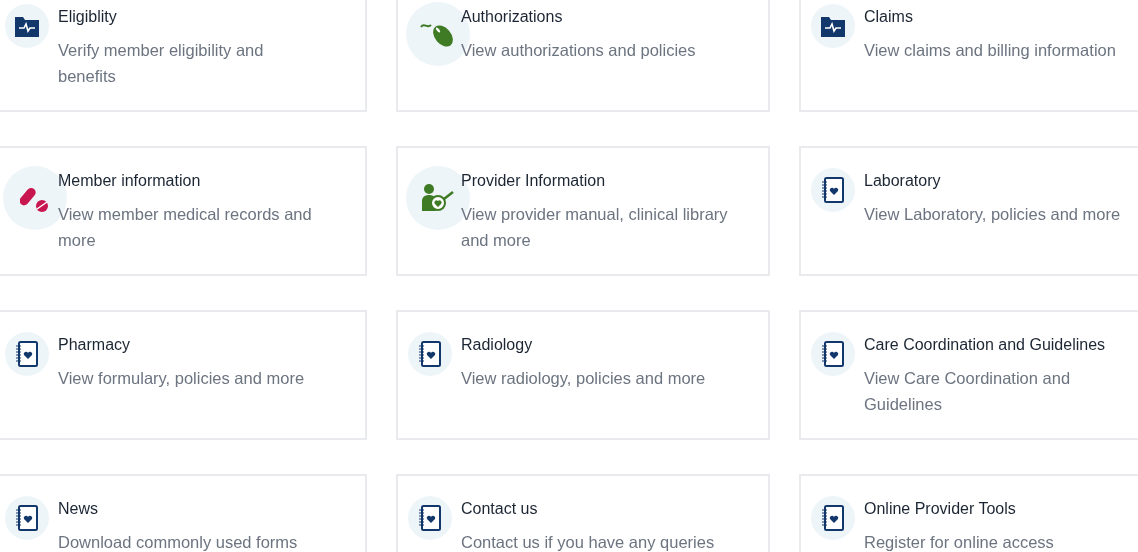 The height and width of the screenshot is (552, 1138). Describe the element at coordinates (588, 542) in the screenshot. I see `card-description: Contact us if you have any queries` at that location.